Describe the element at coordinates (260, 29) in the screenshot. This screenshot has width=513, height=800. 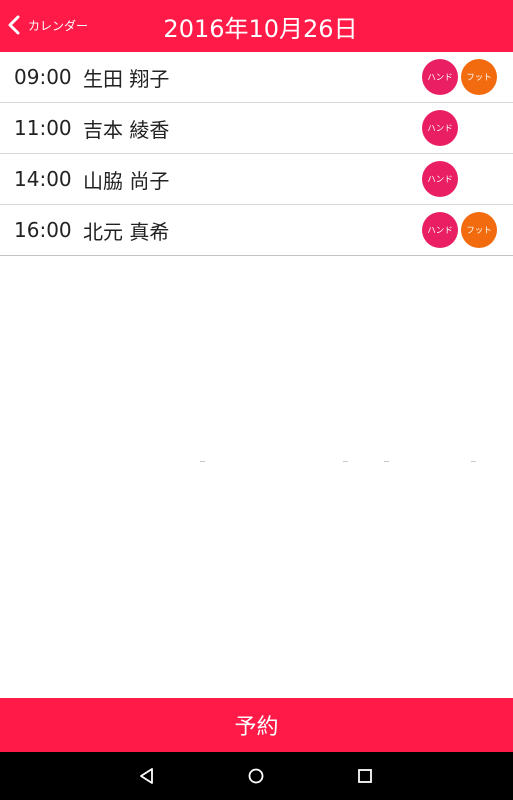
I see `page-title: 2016年10月26日` at that location.